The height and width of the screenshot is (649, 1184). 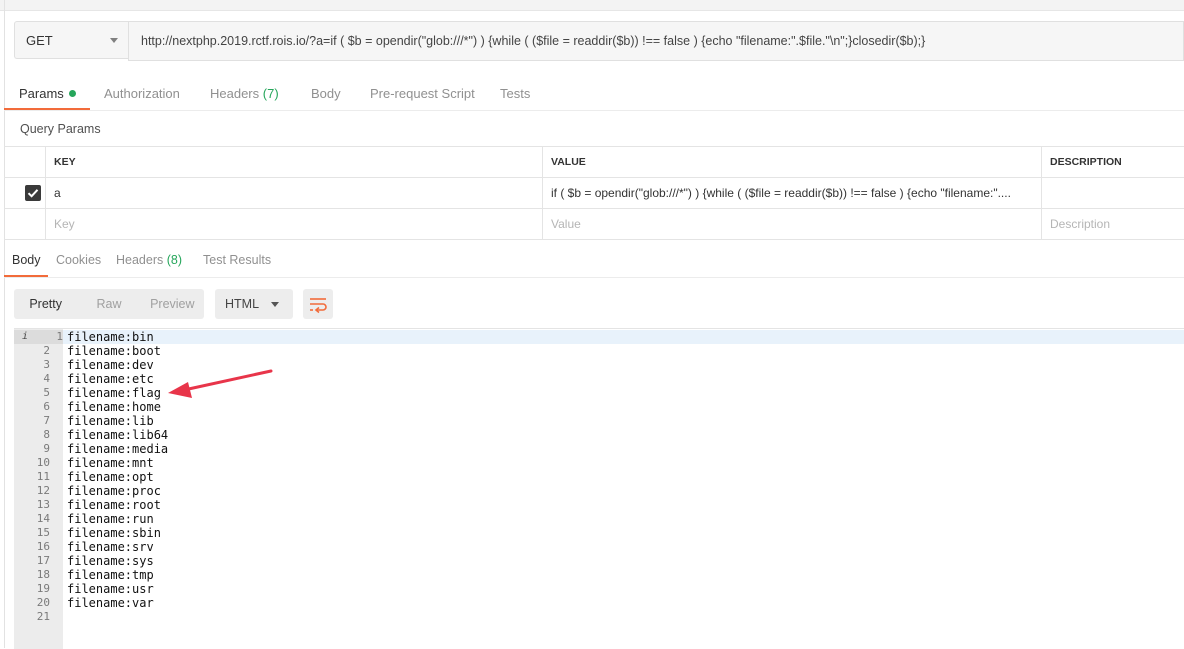 I want to click on tab-response-headers: Headers (8), so click(x=149, y=261).